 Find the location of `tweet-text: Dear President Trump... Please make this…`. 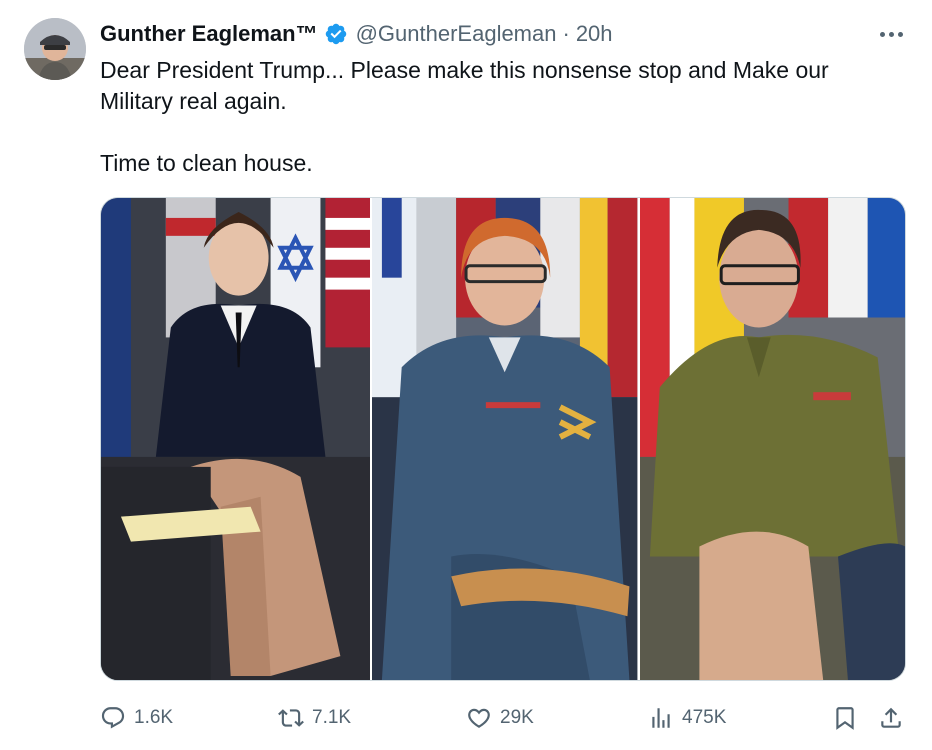

tweet-text: Dear President Trump... Please make this… is located at coordinates (500, 117).